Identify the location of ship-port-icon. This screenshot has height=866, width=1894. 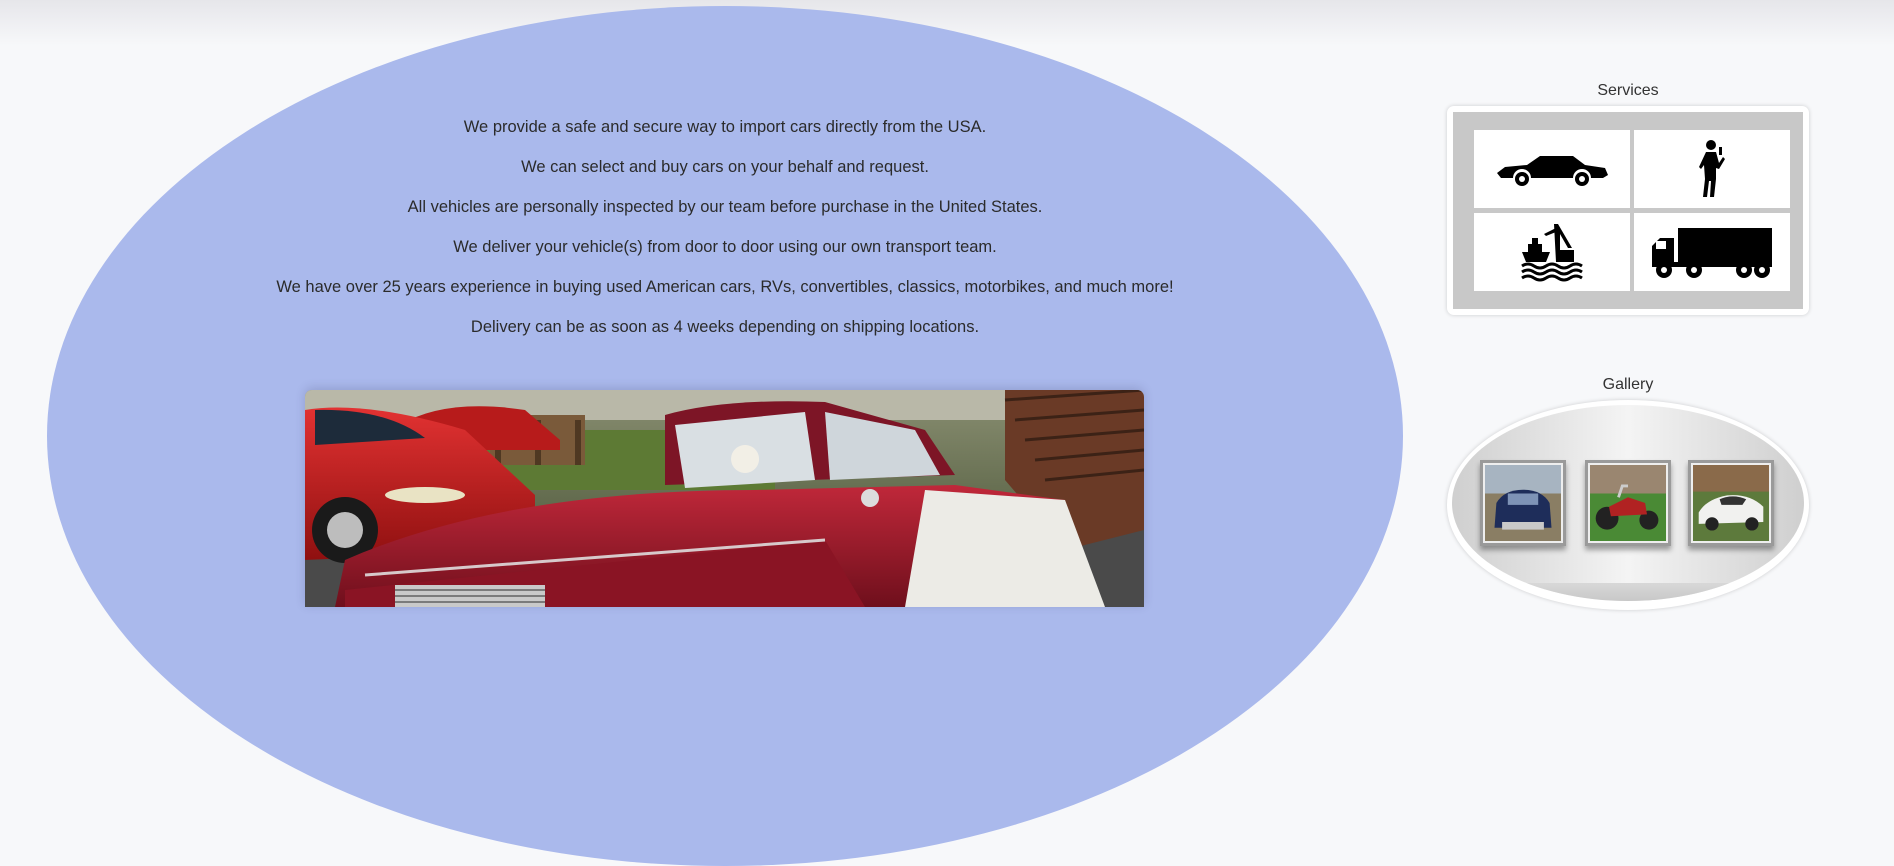
(1552, 253).